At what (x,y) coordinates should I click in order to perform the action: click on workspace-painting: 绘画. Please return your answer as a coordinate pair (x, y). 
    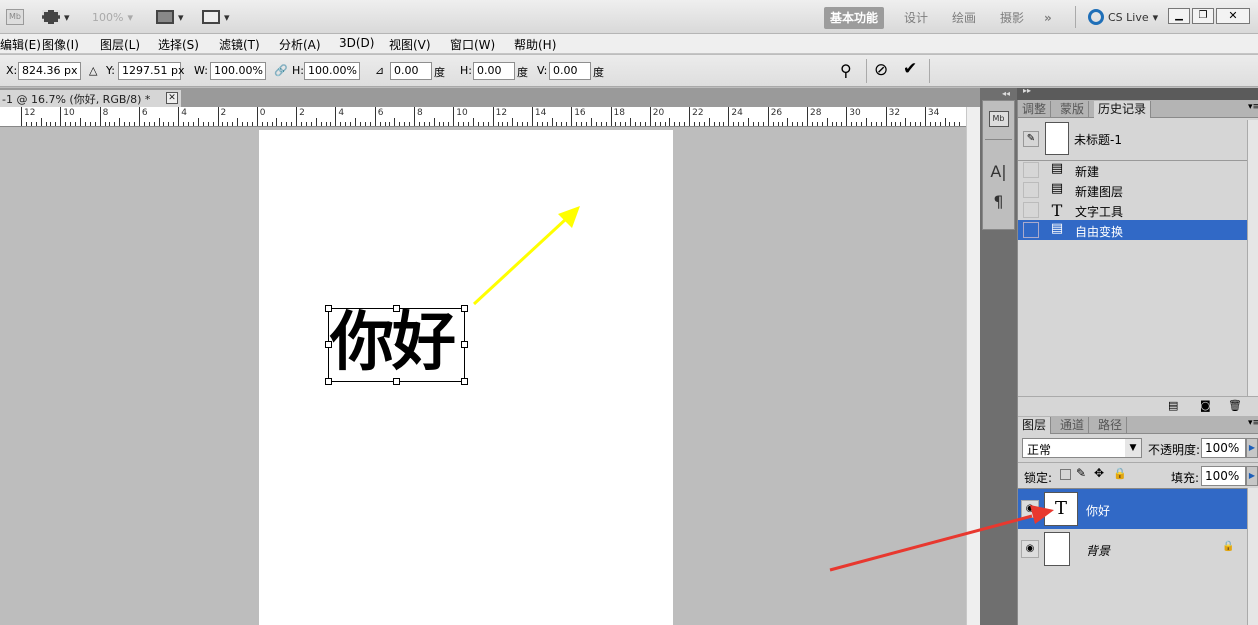
    Looking at the image, I should click on (964, 18).